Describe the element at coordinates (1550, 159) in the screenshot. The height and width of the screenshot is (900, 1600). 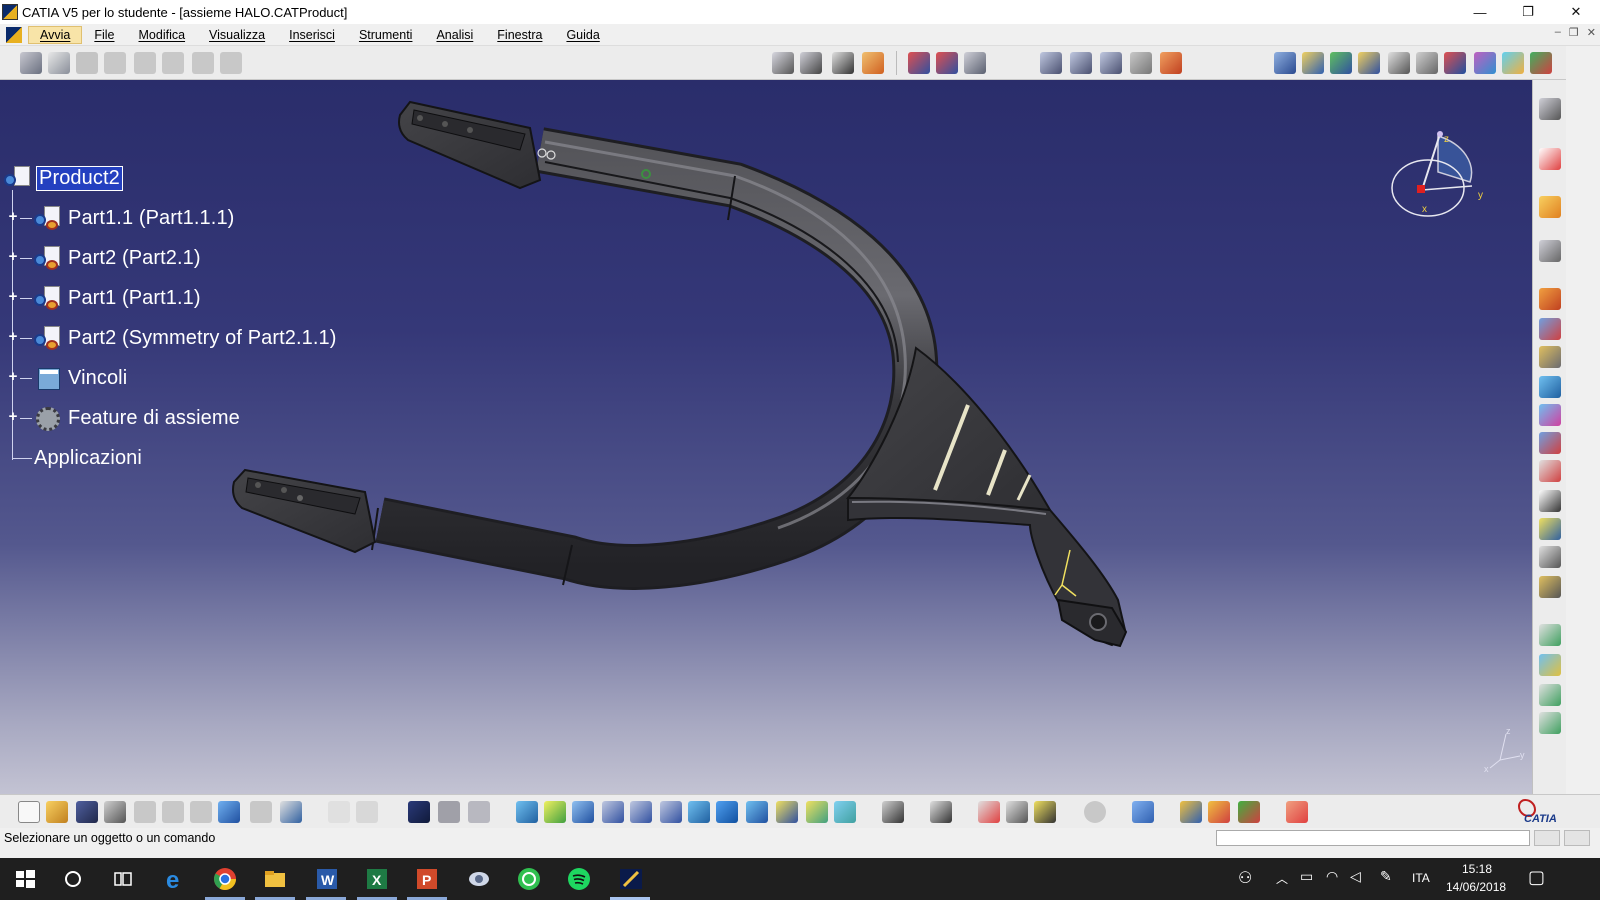
I see `pcs-icon` at that location.